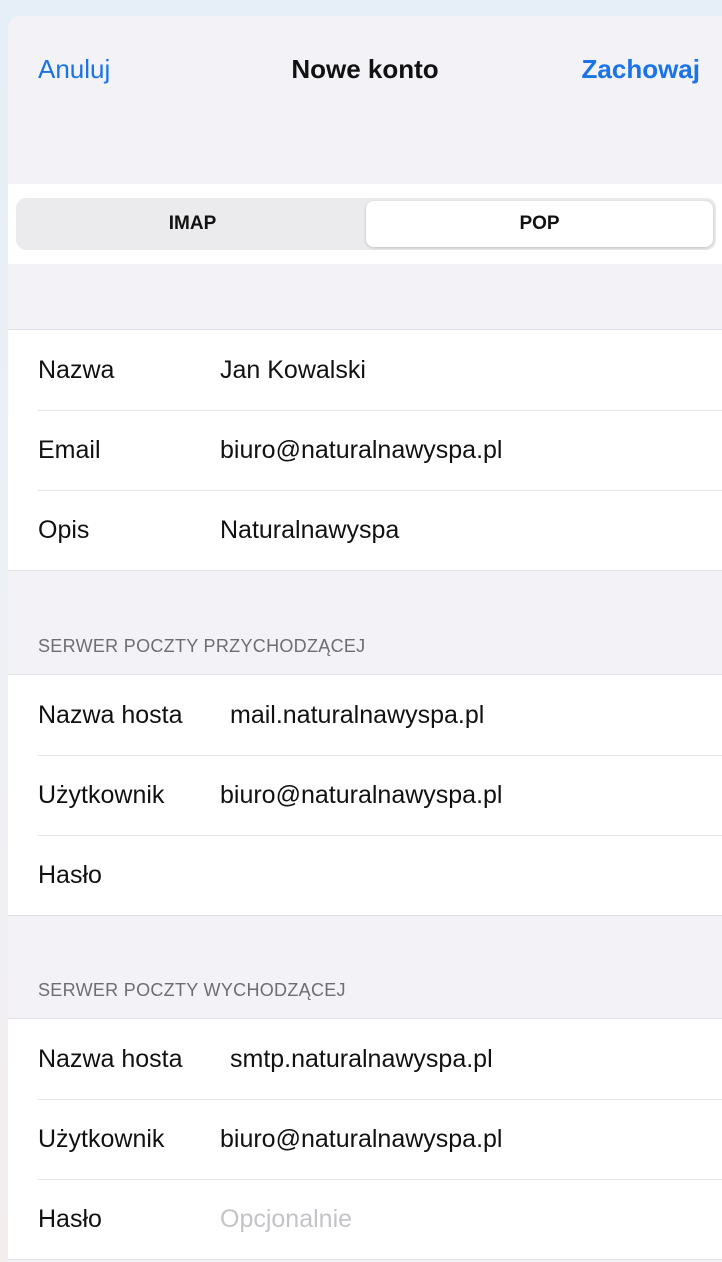 The width and height of the screenshot is (722, 1262). I want to click on email-label: Email, so click(69, 449).